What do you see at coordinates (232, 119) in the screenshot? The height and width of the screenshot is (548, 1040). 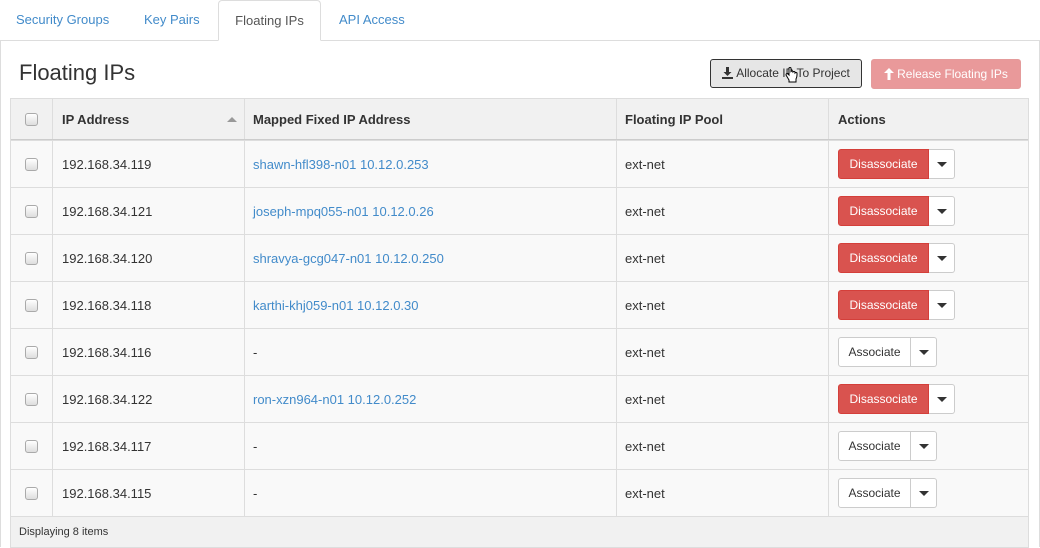 I see `sort-ascending-icon` at bounding box center [232, 119].